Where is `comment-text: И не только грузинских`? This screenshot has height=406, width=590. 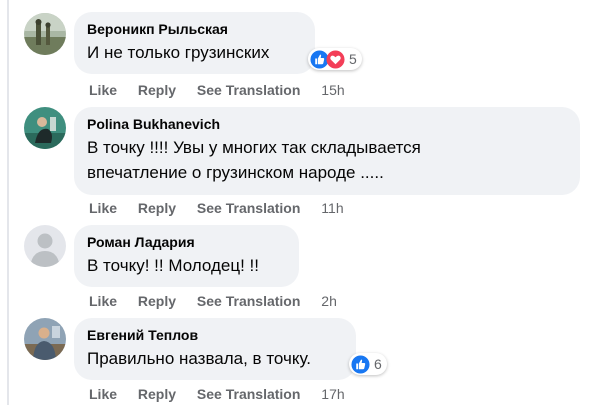
comment-text: И не только грузинских is located at coordinates (178, 52).